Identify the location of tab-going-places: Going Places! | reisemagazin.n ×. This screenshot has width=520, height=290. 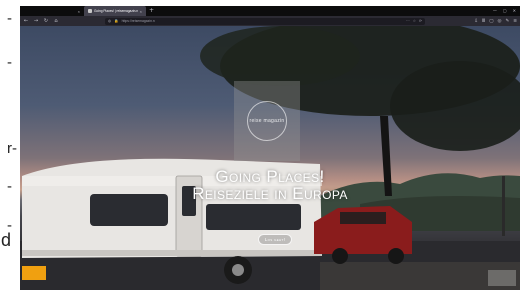
(115, 11).